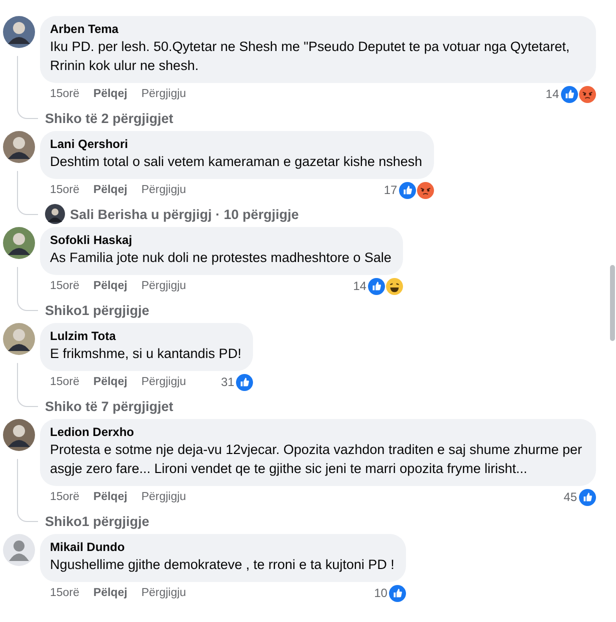  What do you see at coordinates (221, 258) in the screenshot?
I see `comment-text: As Familia jote nuk doli ne protestes madheshtore o Sale` at bounding box center [221, 258].